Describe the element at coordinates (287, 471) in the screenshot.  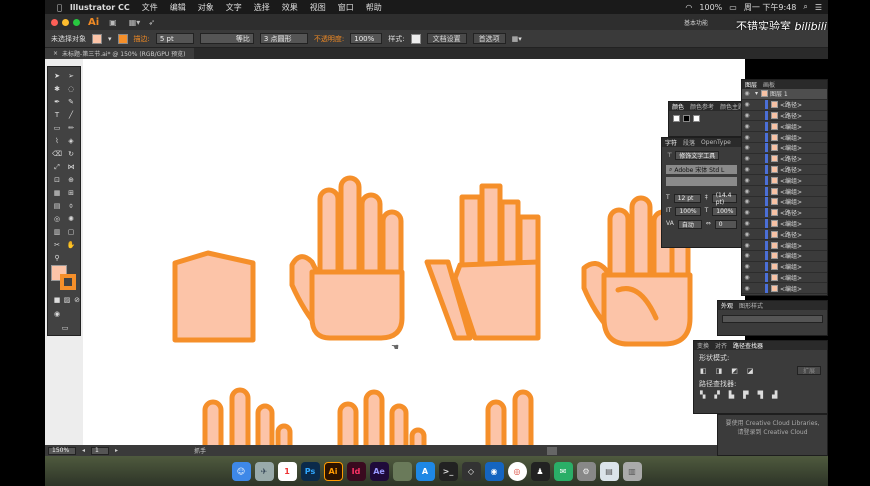
I see `calendar-icon: 1` at that location.